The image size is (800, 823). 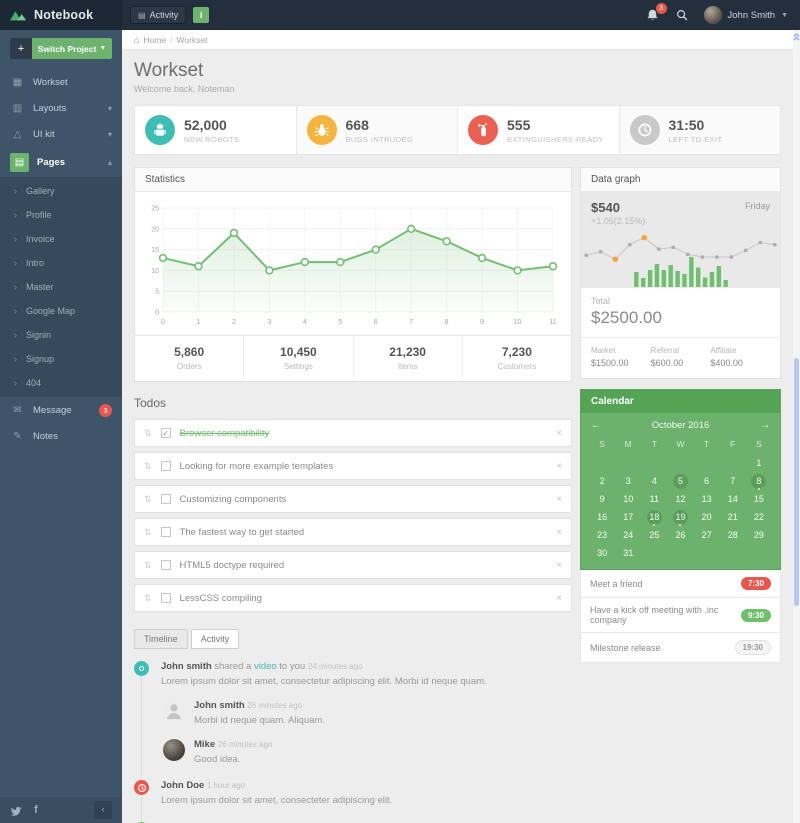 I want to click on video-link: video, so click(x=265, y=666).